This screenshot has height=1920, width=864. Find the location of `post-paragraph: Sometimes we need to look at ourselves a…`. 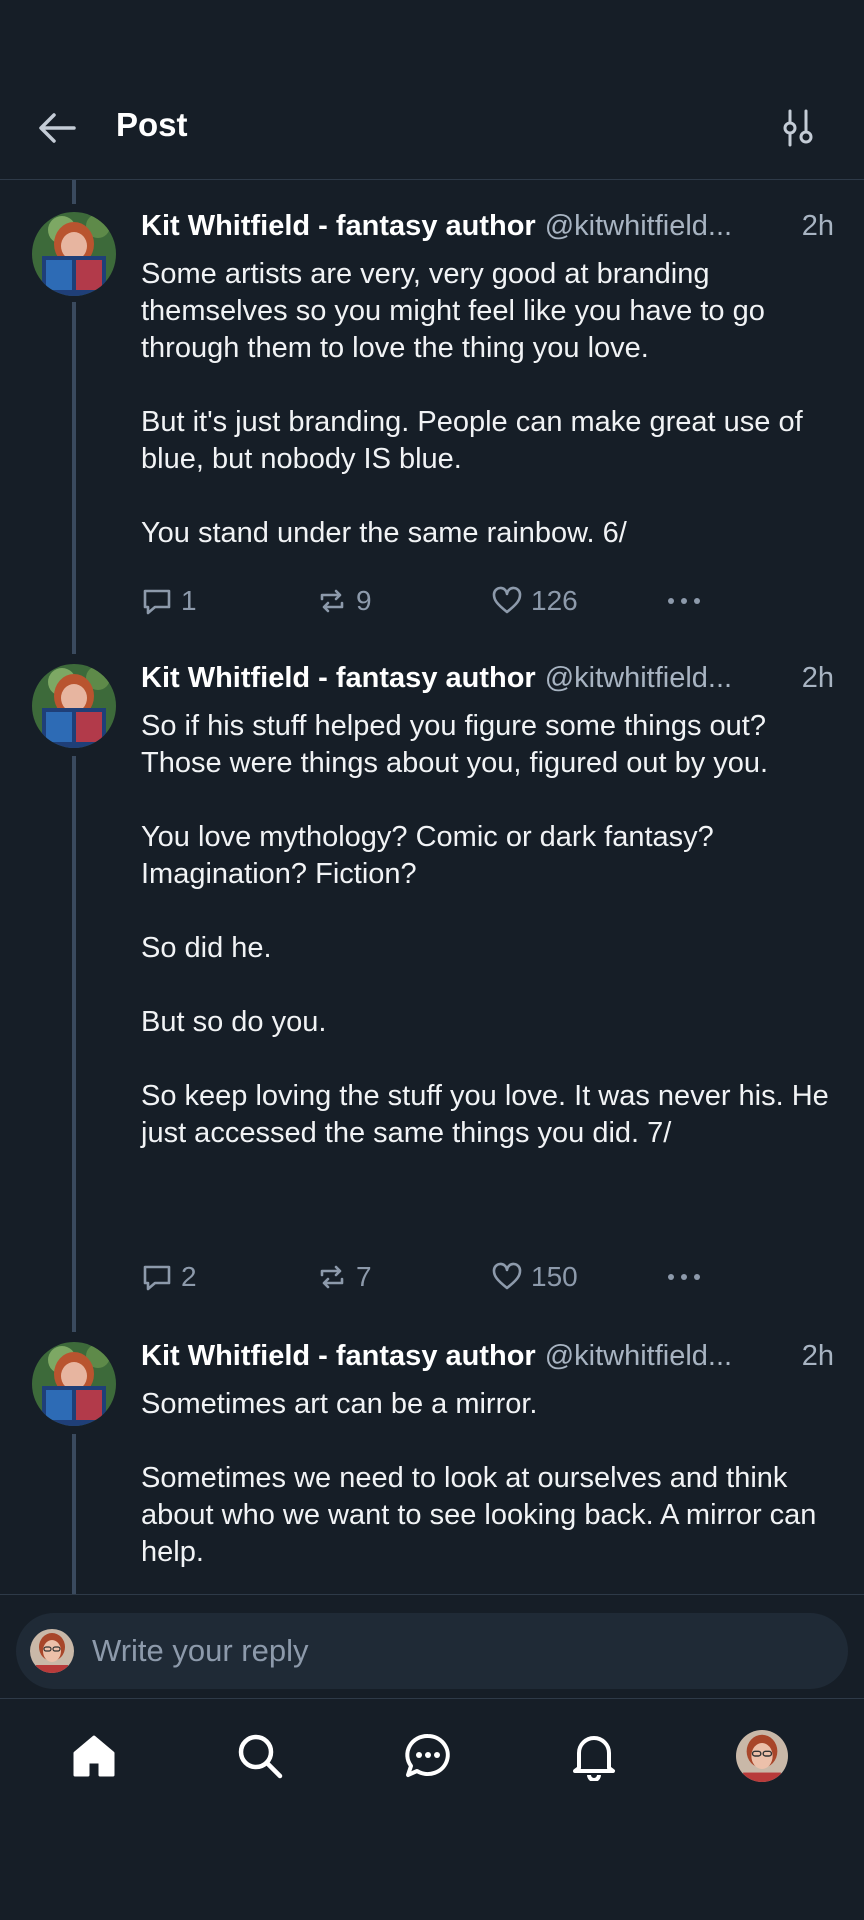

post-paragraph: Sometimes we need to look at ourselves a… is located at coordinates (479, 1515).